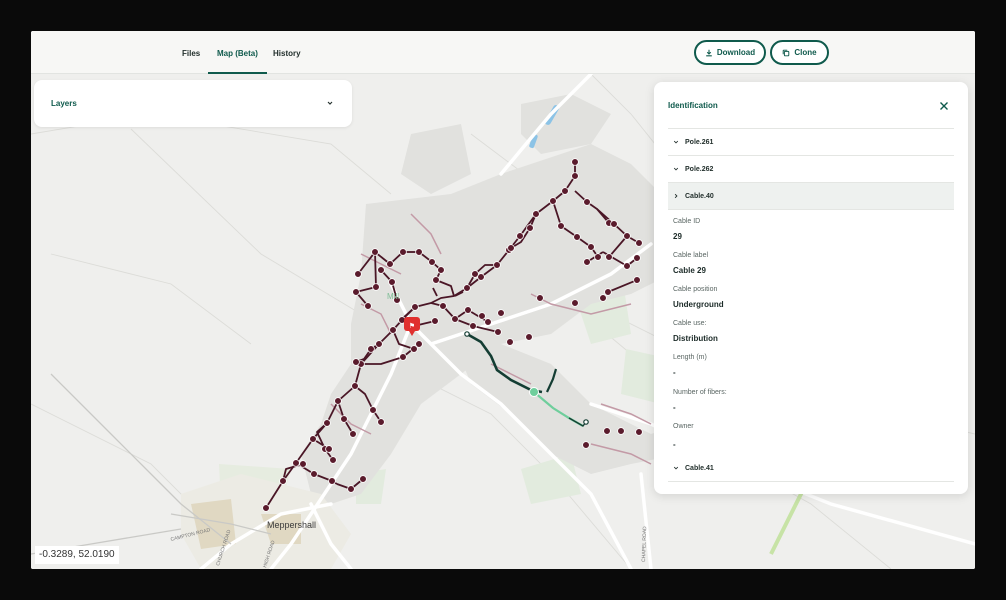 This screenshot has height=600, width=1006. Describe the element at coordinates (393, 296) in the screenshot. I see `place-label-mill: Mill` at that location.